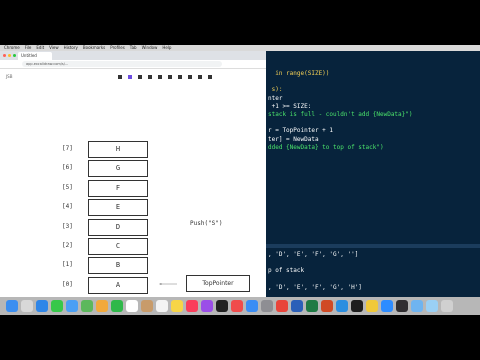 The width and height of the screenshot is (480, 360). I want to click on zoom-icon, so click(387, 306).